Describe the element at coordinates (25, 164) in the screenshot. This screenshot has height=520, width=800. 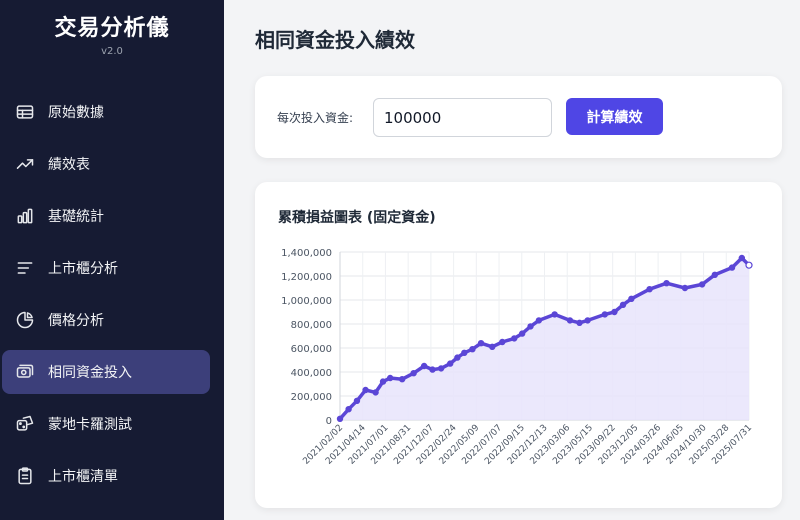
I see `trend-up-icon` at that location.